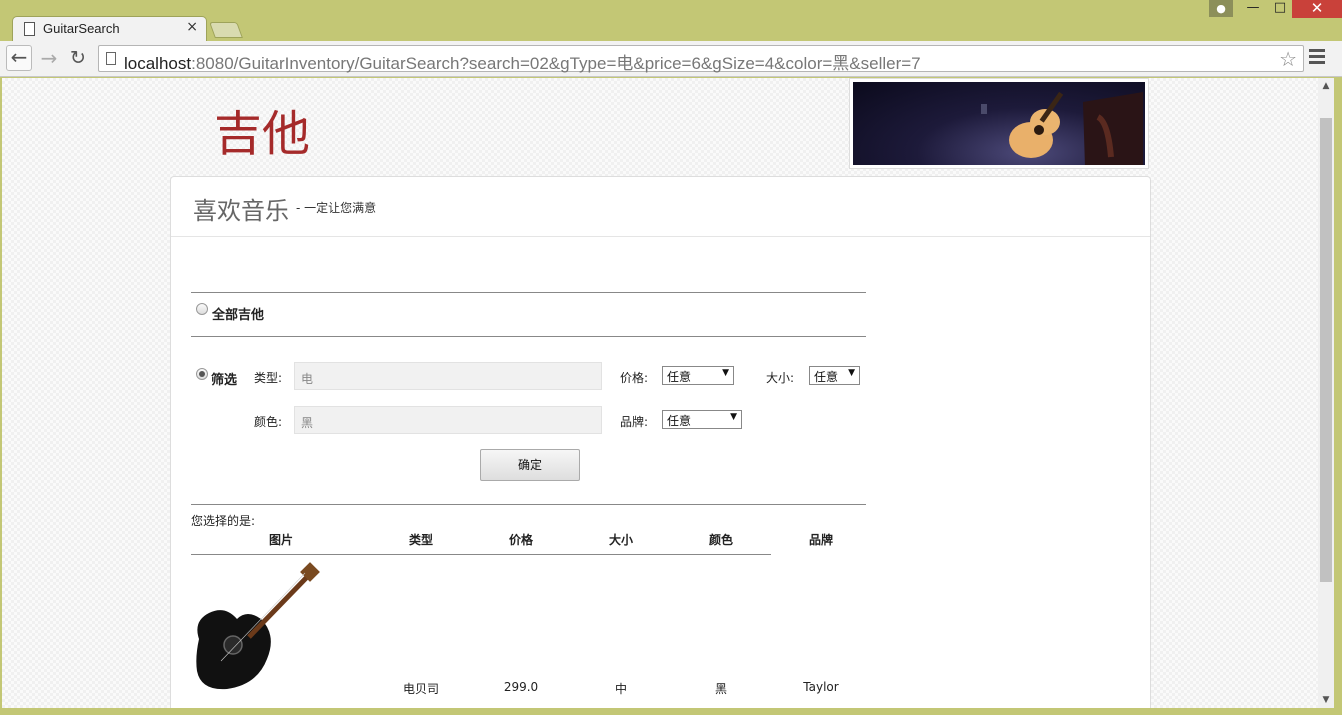 The width and height of the screenshot is (1342, 715). I want to click on brand-select: 任意 ▼, so click(702, 419).